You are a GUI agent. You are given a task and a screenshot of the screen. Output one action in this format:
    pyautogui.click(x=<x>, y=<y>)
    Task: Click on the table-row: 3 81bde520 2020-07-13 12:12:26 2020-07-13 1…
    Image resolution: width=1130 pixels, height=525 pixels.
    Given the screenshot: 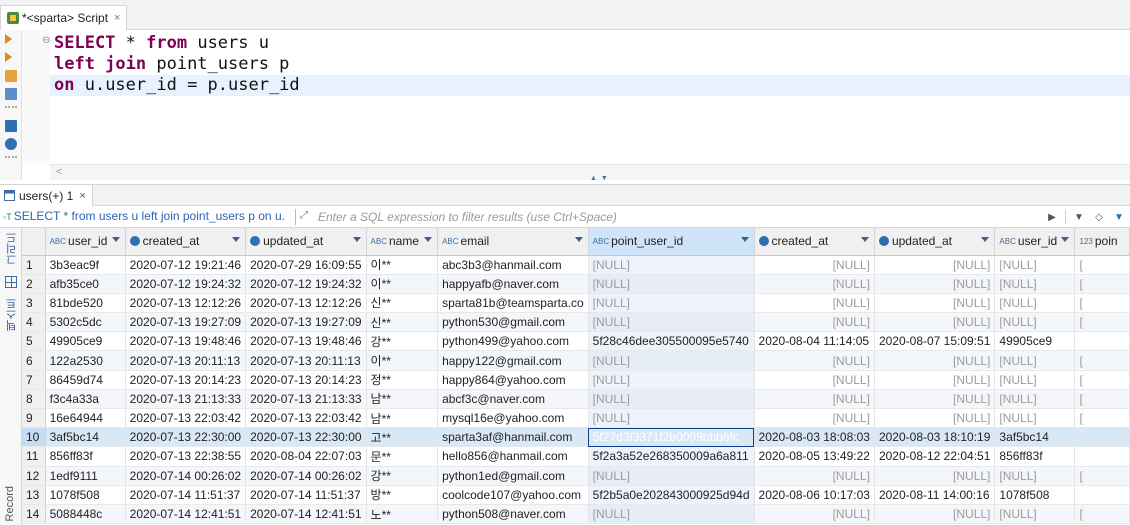 What is the action you would take?
    pyautogui.click(x=576, y=303)
    